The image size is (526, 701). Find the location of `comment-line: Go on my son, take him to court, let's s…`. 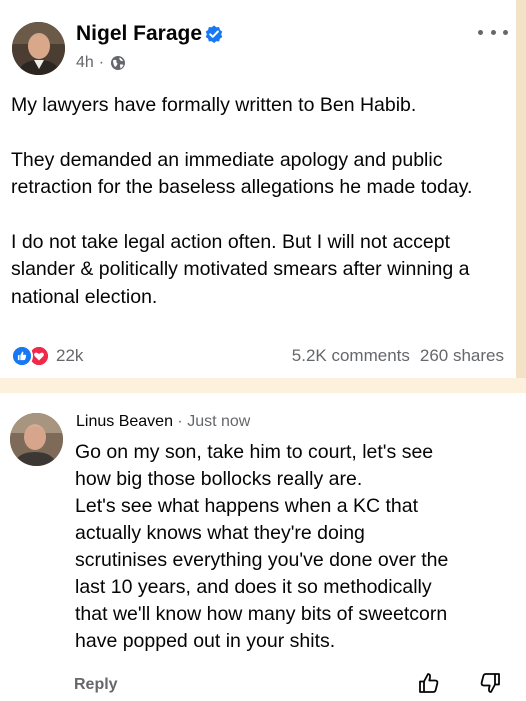

comment-line: Go on my son, take him to court, let's s… is located at coordinates (254, 452).